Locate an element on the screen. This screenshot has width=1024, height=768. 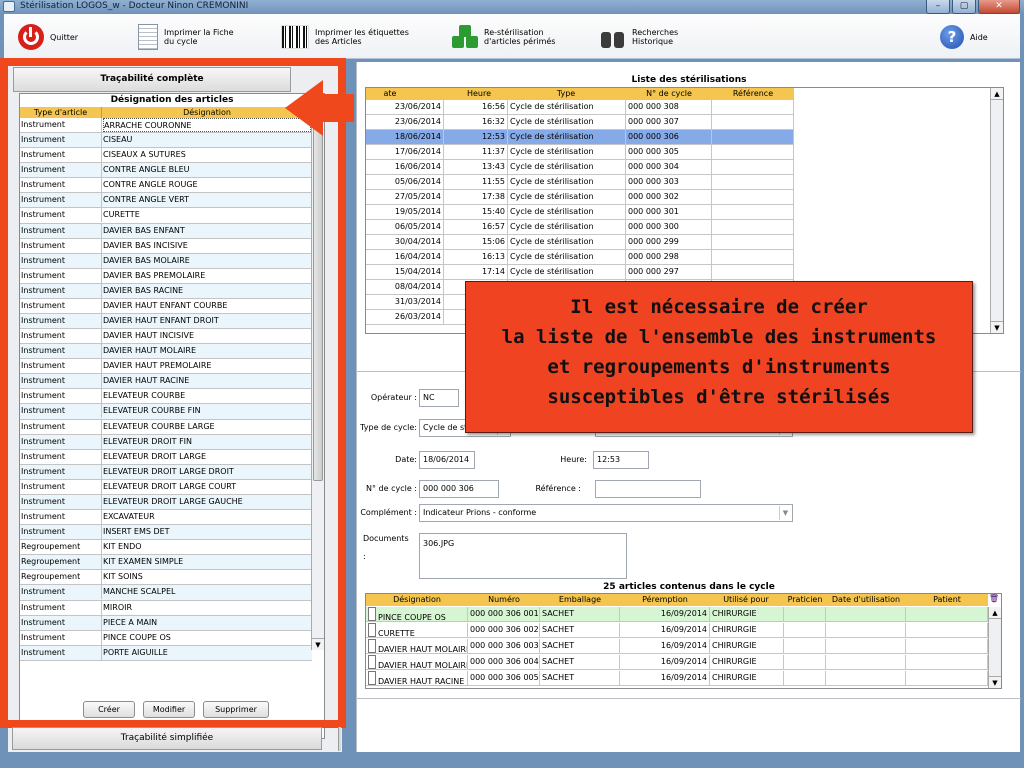
print-sheet-button: Imprimer la Fiche du cycle is located at coordinates (186, 37).